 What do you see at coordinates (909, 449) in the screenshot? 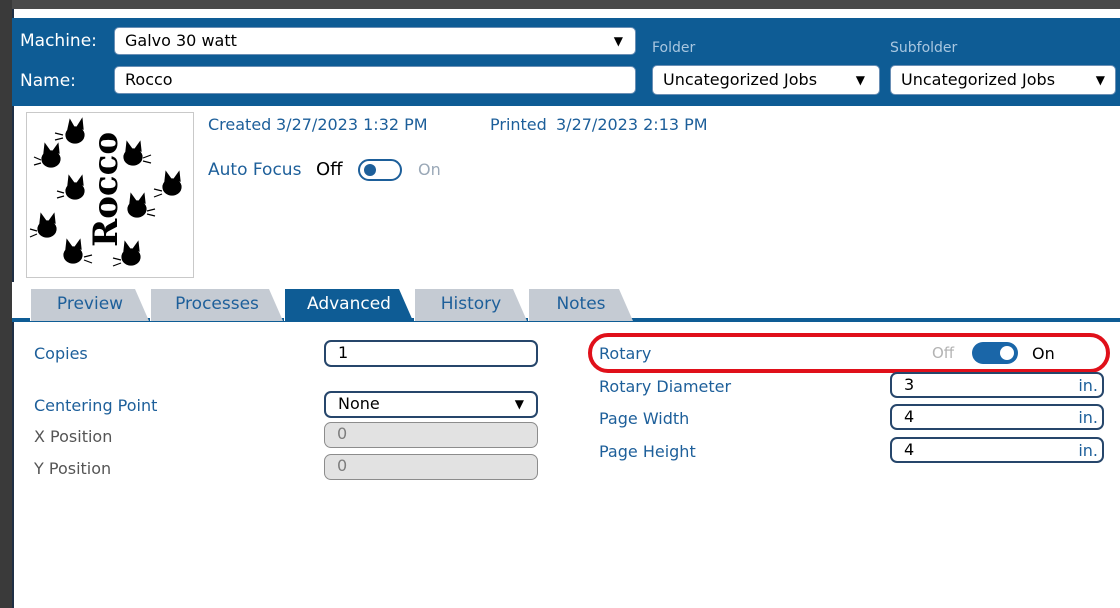
I see `page-height-value: 4` at bounding box center [909, 449].